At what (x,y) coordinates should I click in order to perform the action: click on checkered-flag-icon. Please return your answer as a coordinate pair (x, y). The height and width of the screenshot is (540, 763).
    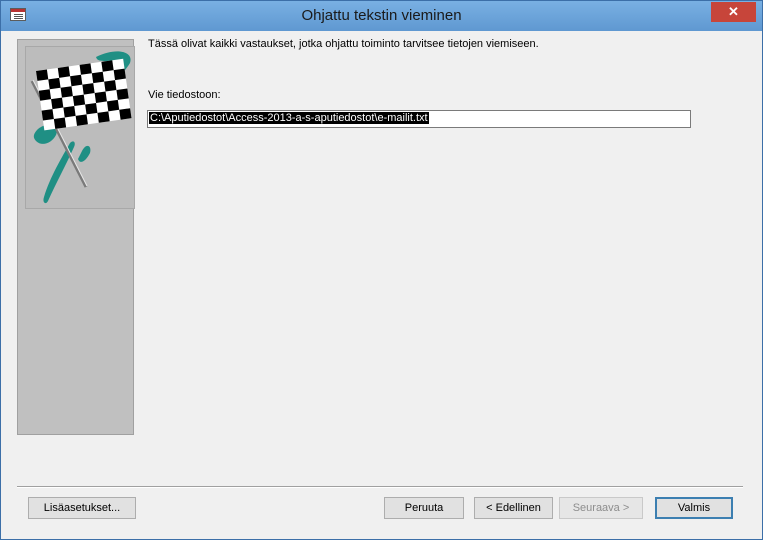
    Looking at the image, I should click on (80, 127).